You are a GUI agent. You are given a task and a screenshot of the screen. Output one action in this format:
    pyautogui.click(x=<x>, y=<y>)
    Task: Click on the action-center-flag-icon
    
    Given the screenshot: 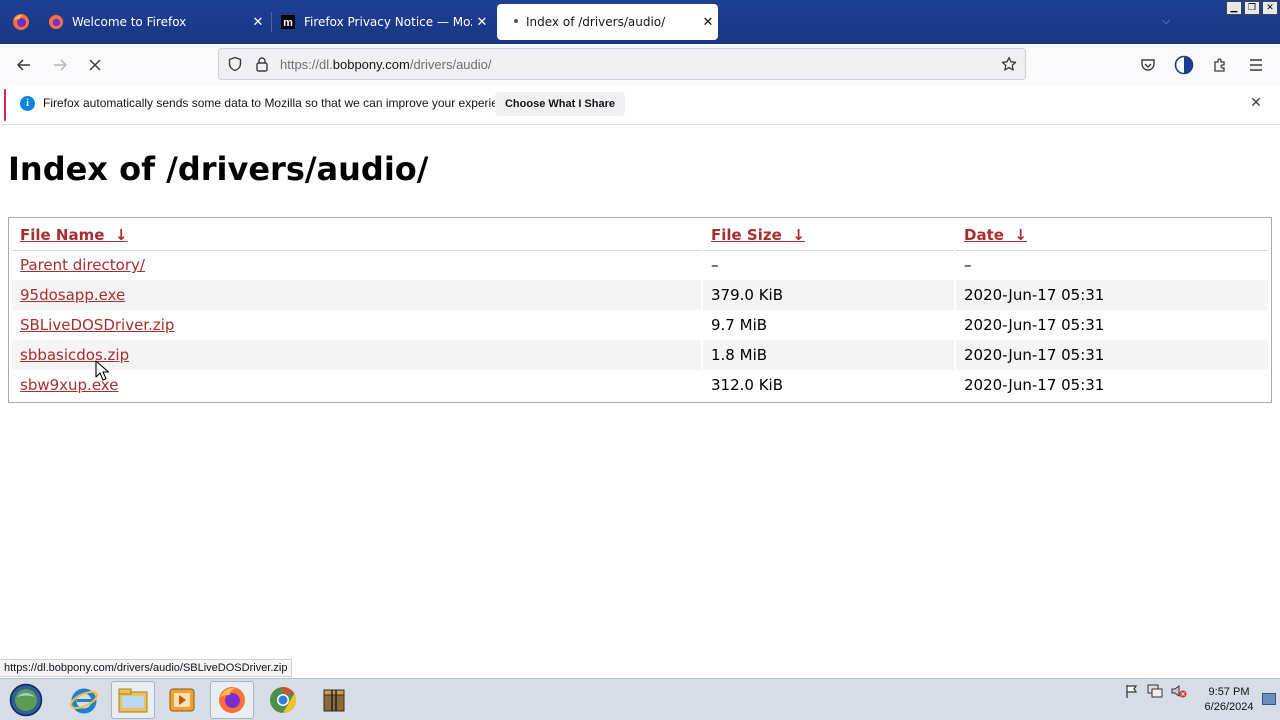 What is the action you would take?
    pyautogui.click(x=1132, y=691)
    